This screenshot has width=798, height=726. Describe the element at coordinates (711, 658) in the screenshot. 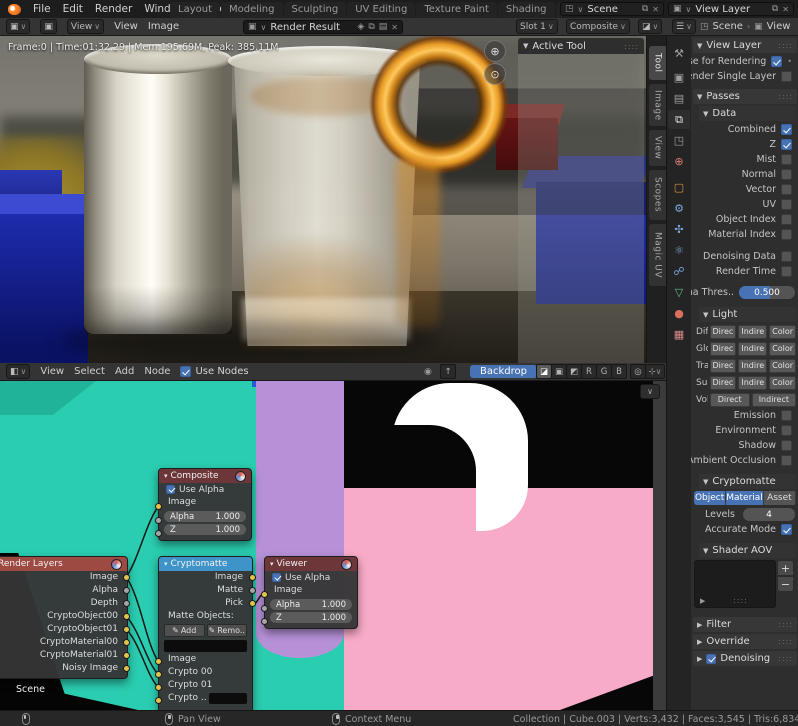

I see `denoising-checkbox` at that location.